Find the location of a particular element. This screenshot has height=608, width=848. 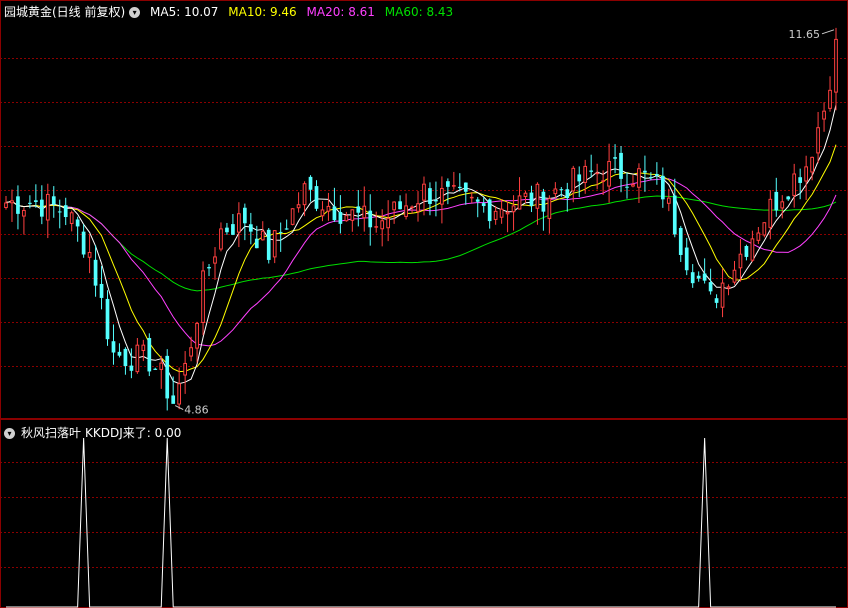

ma20-label: MA20: 8.61 is located at coordinates (340, 12).